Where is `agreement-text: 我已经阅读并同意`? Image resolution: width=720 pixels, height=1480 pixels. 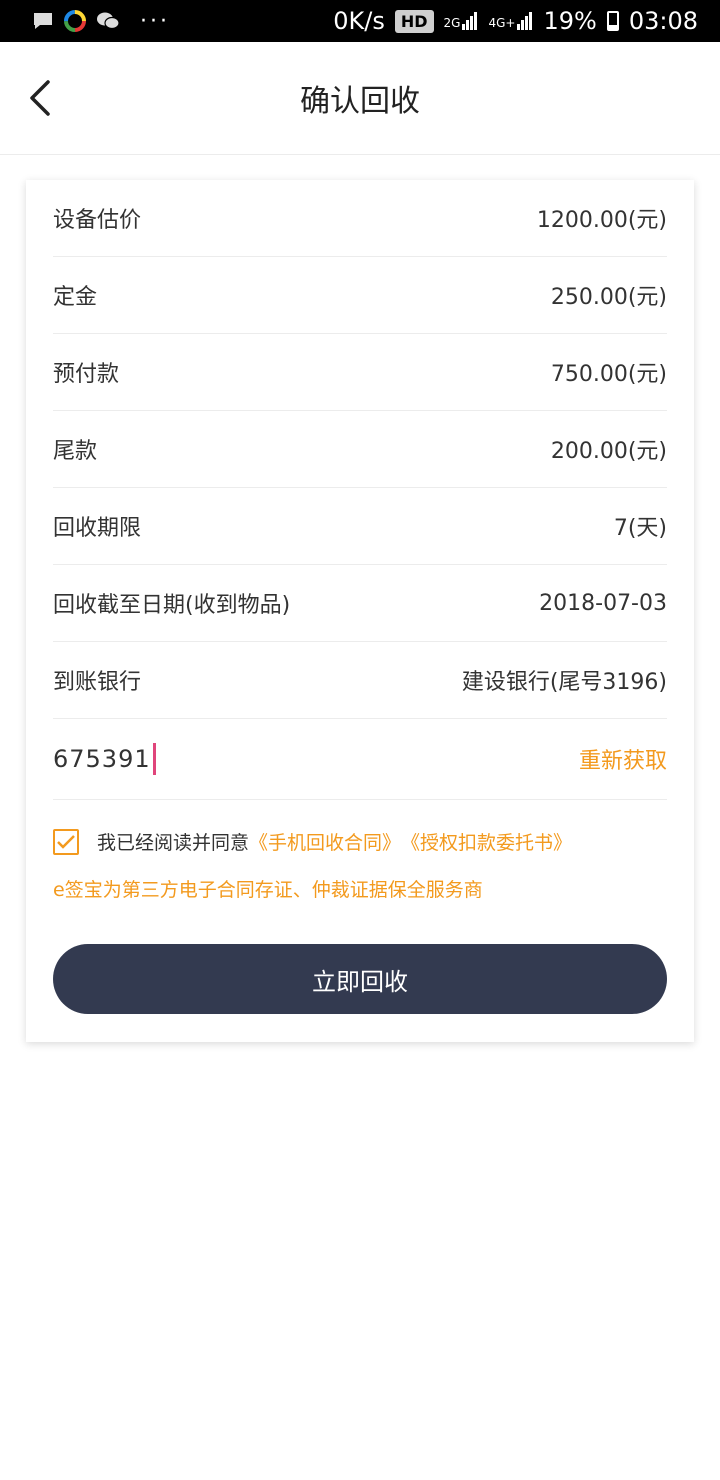 agreement-text: 我已经阅读并同意 is located at coordinates (173, 843).